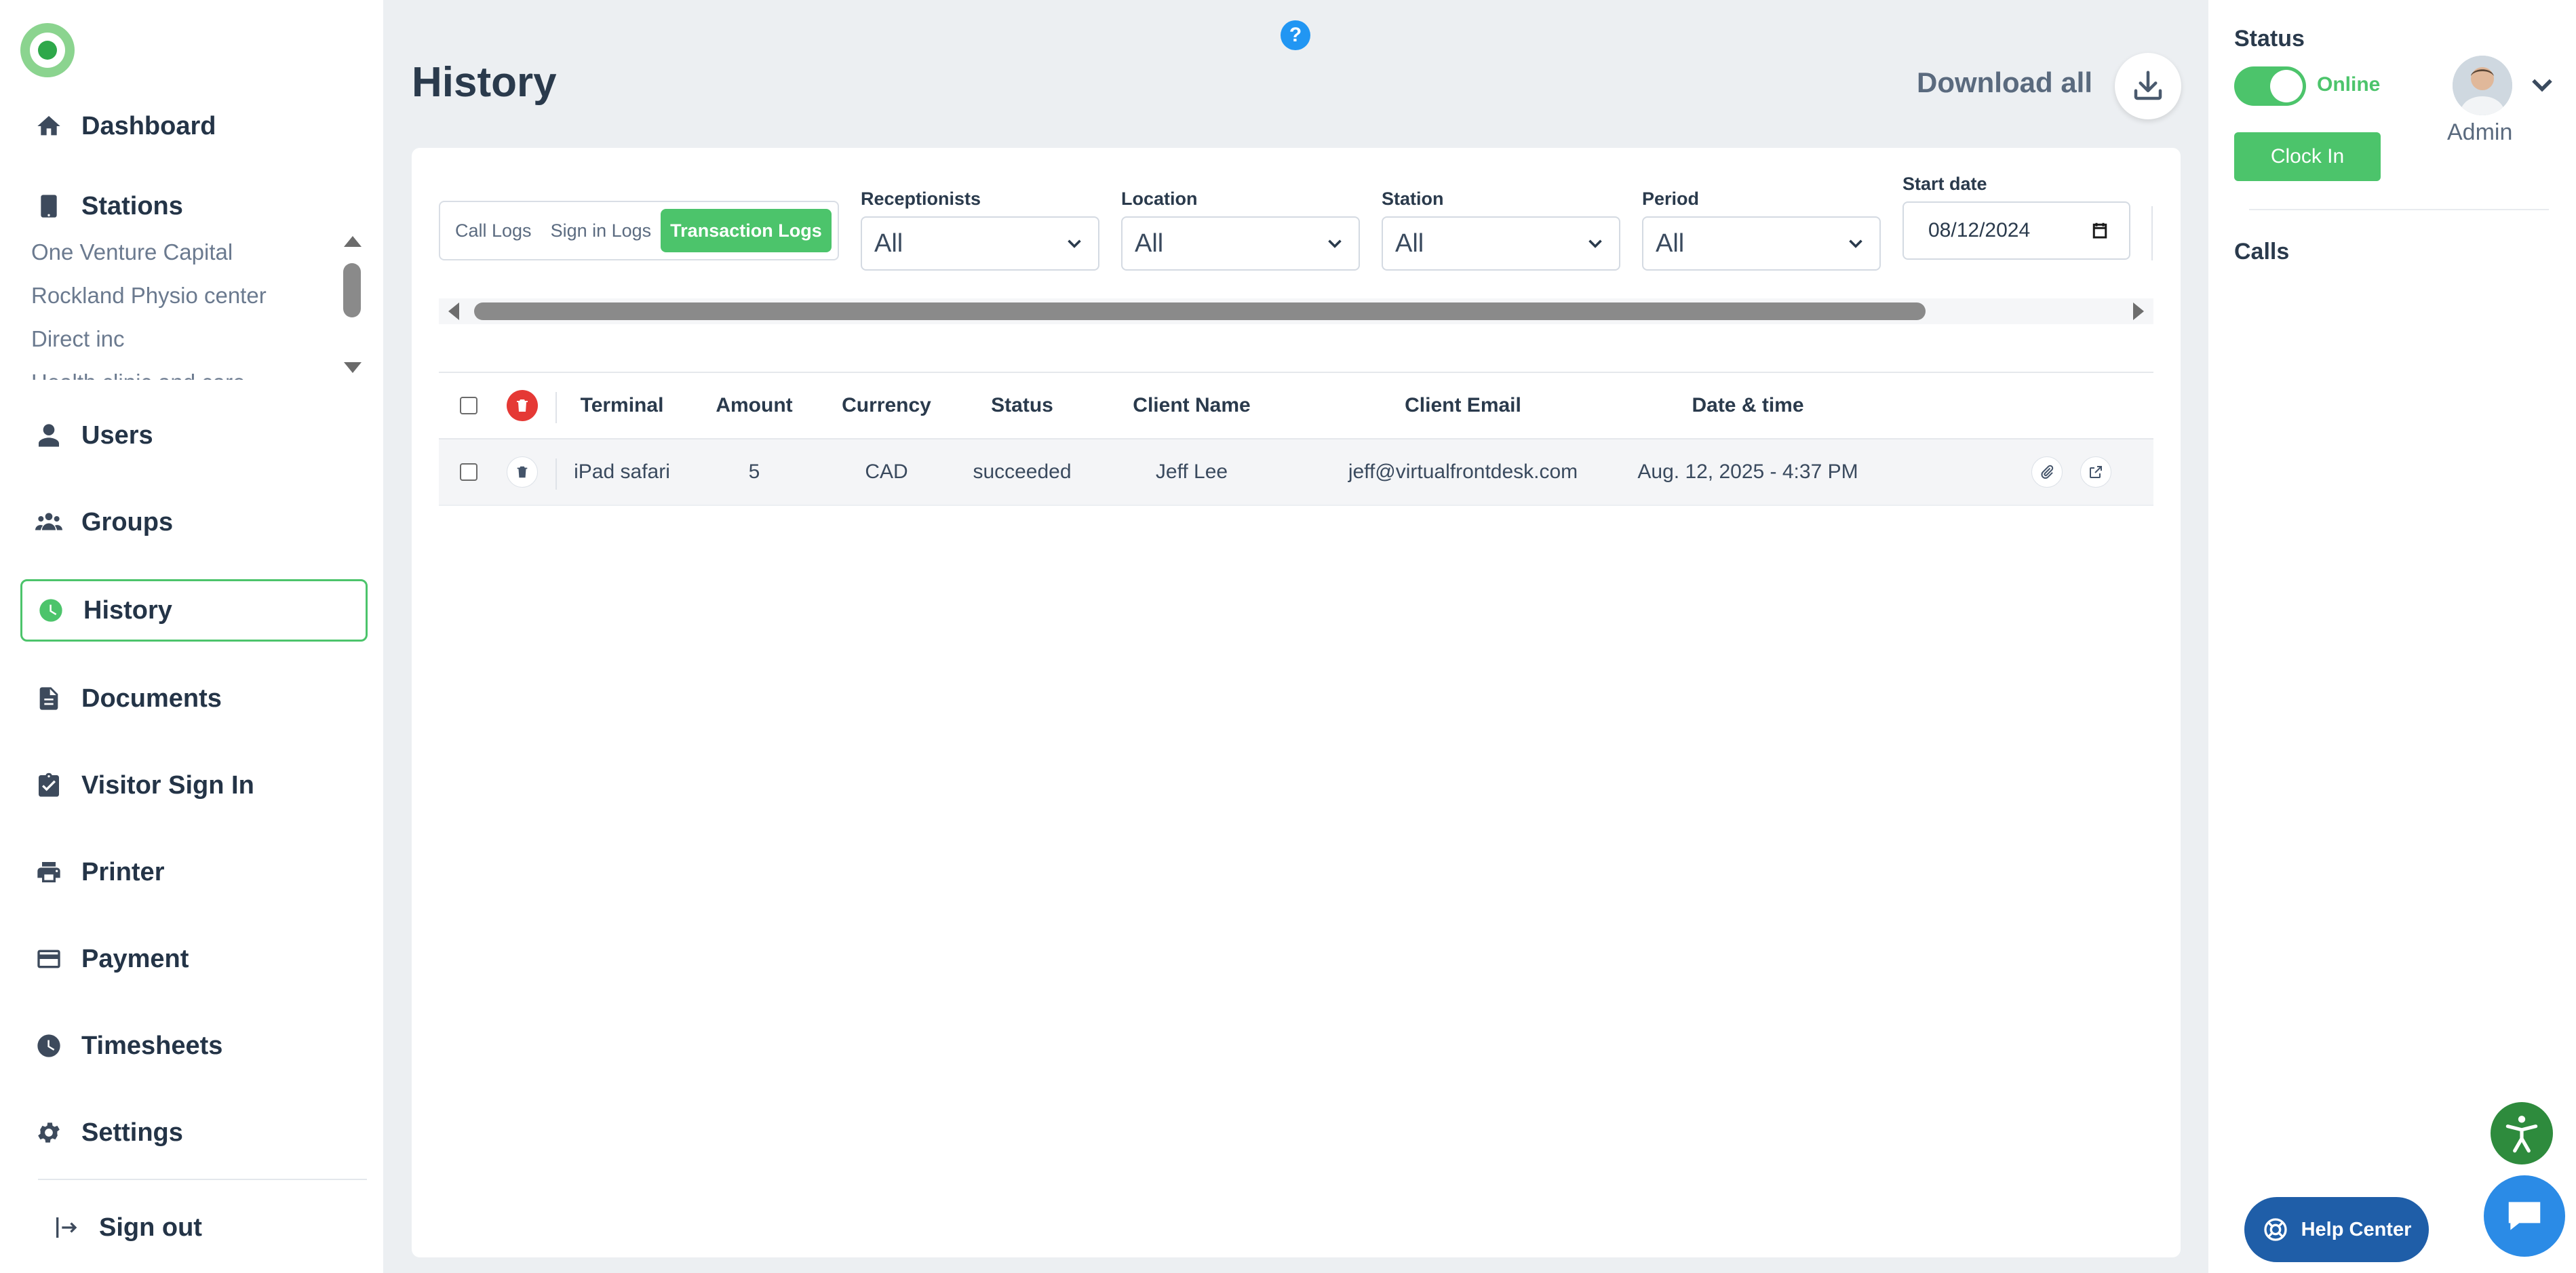 The image size is (2576, 1273). I want to click on tab-call-logs: Call Logs, so click(493, 230).